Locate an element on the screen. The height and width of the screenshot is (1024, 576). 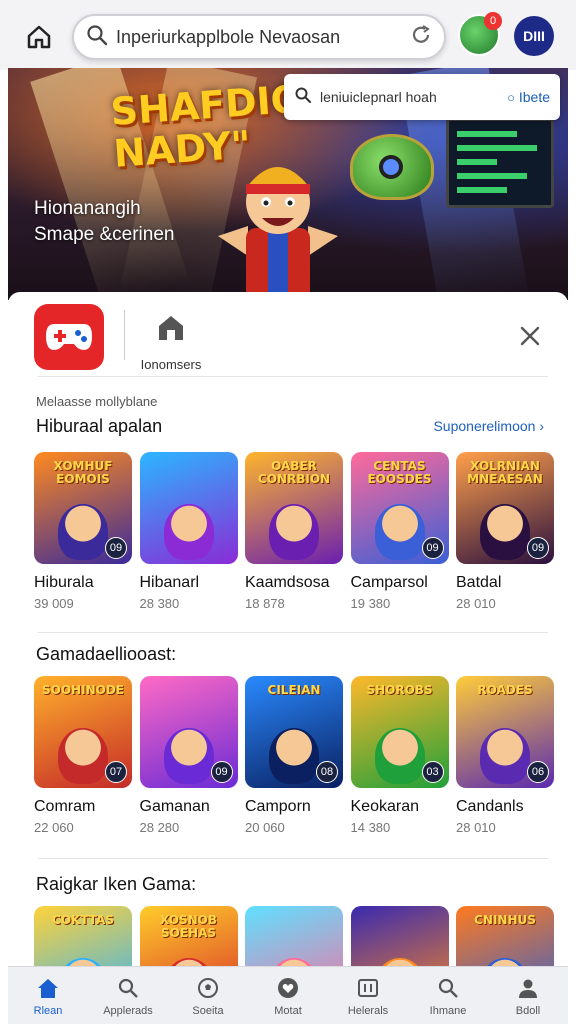
section-title: Raigkar Iken Gama: is located at coordinates (116, 884).